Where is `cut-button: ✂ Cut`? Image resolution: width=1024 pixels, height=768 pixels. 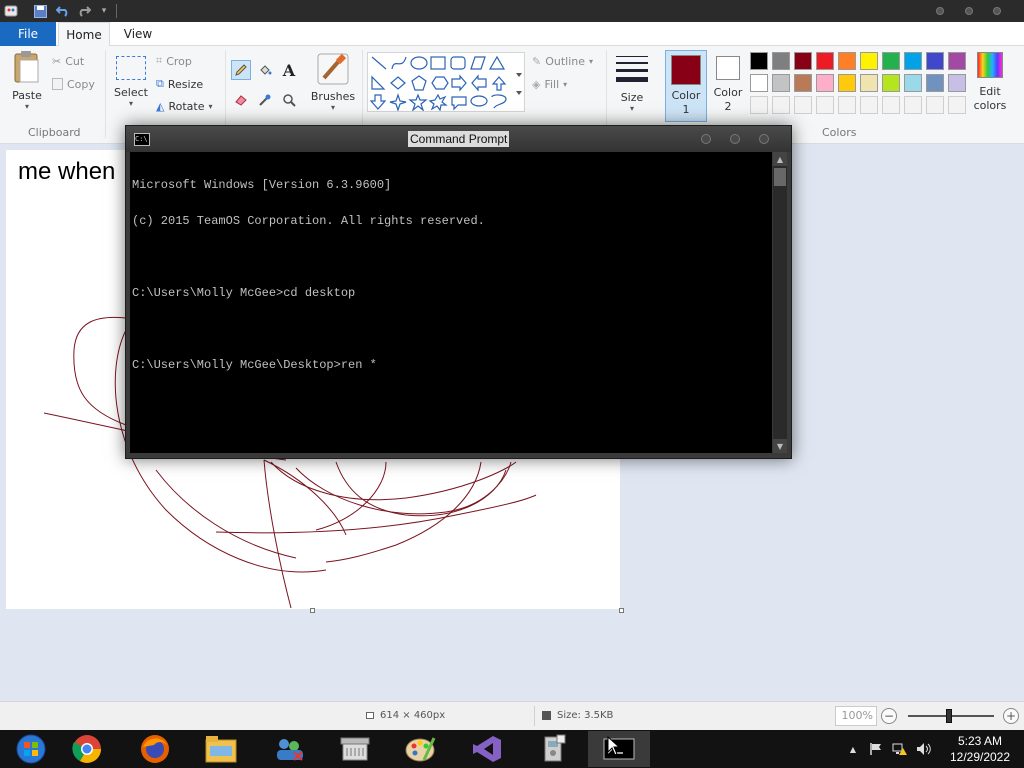
cut-button: ✂ Cut is located at coordinates (68, 61).